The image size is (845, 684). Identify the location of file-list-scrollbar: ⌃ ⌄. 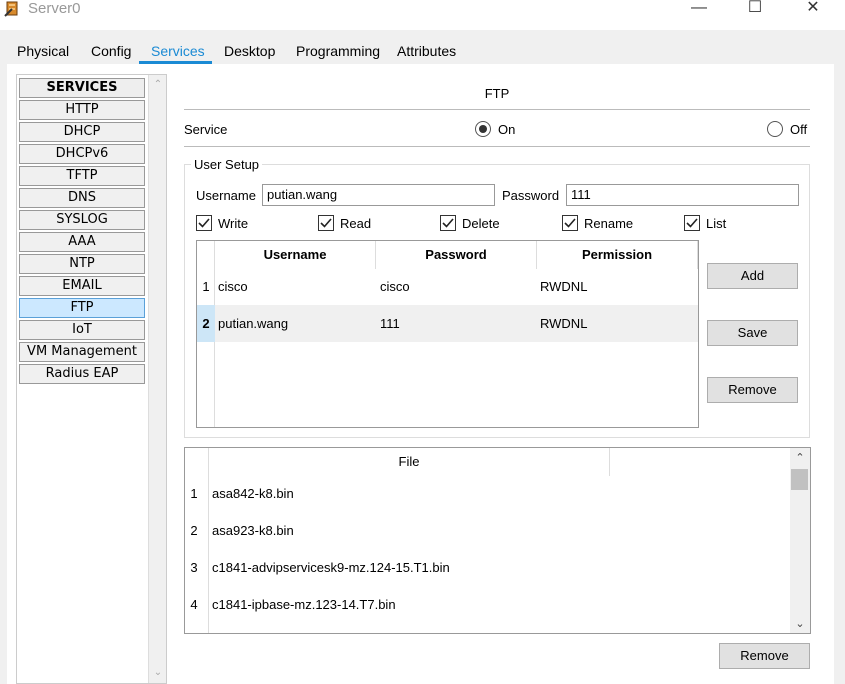
(800, 540).